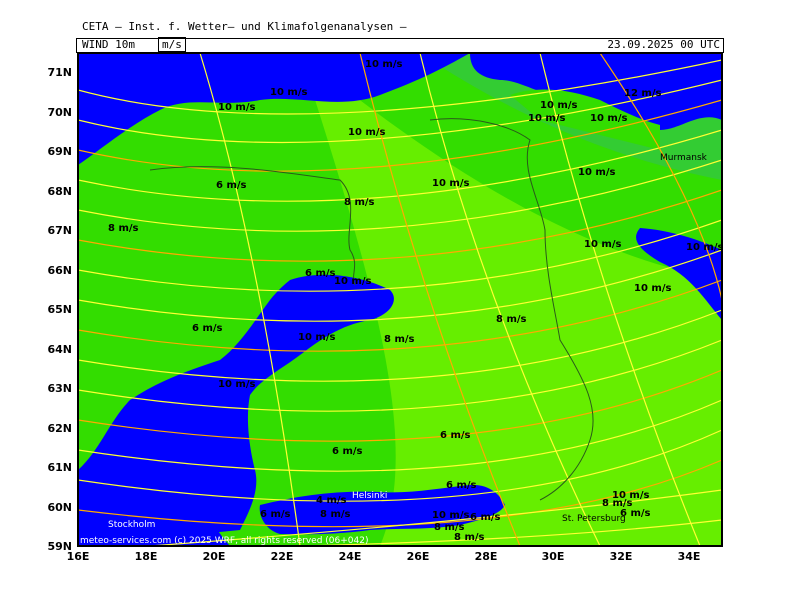 The height and width of the screenshot is (600, 800). What do you see at coordinates (59, 270) in the screenshot?
I see `lat-tick: 66N` at bounding box center [59, 270].